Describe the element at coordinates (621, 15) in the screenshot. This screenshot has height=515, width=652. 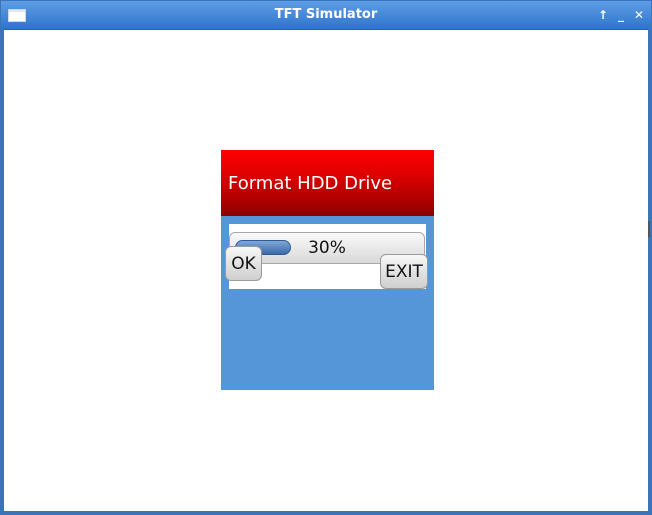
I see `minimize-icon: _` at that location.